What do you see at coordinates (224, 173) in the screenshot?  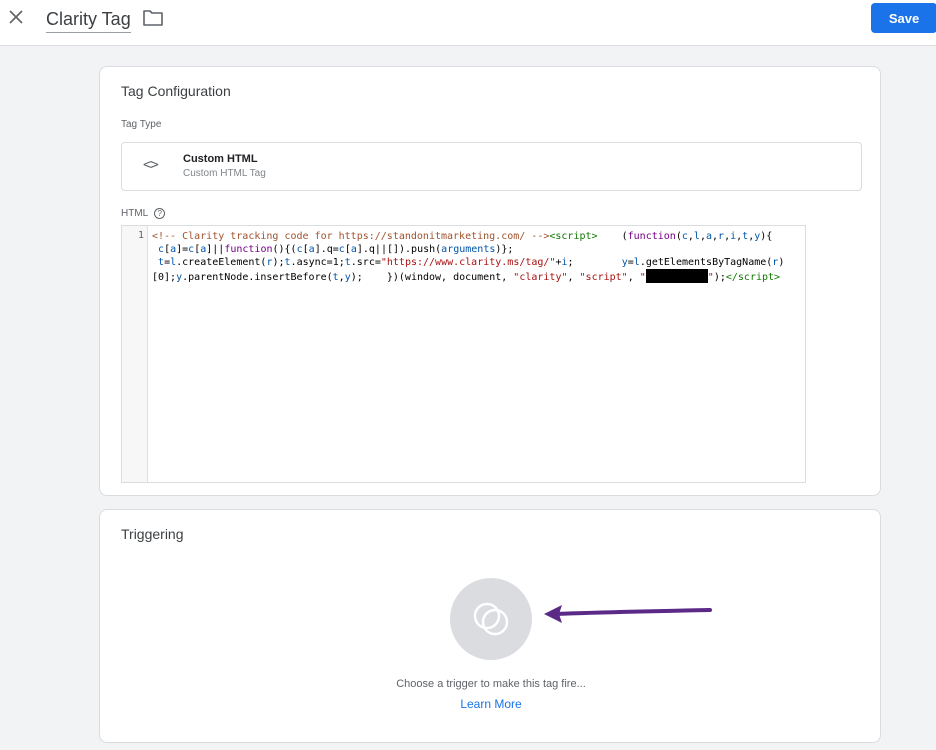 I see `tag-type-subtitle: Custom HTML Tag` at bounding box center [224, 173].